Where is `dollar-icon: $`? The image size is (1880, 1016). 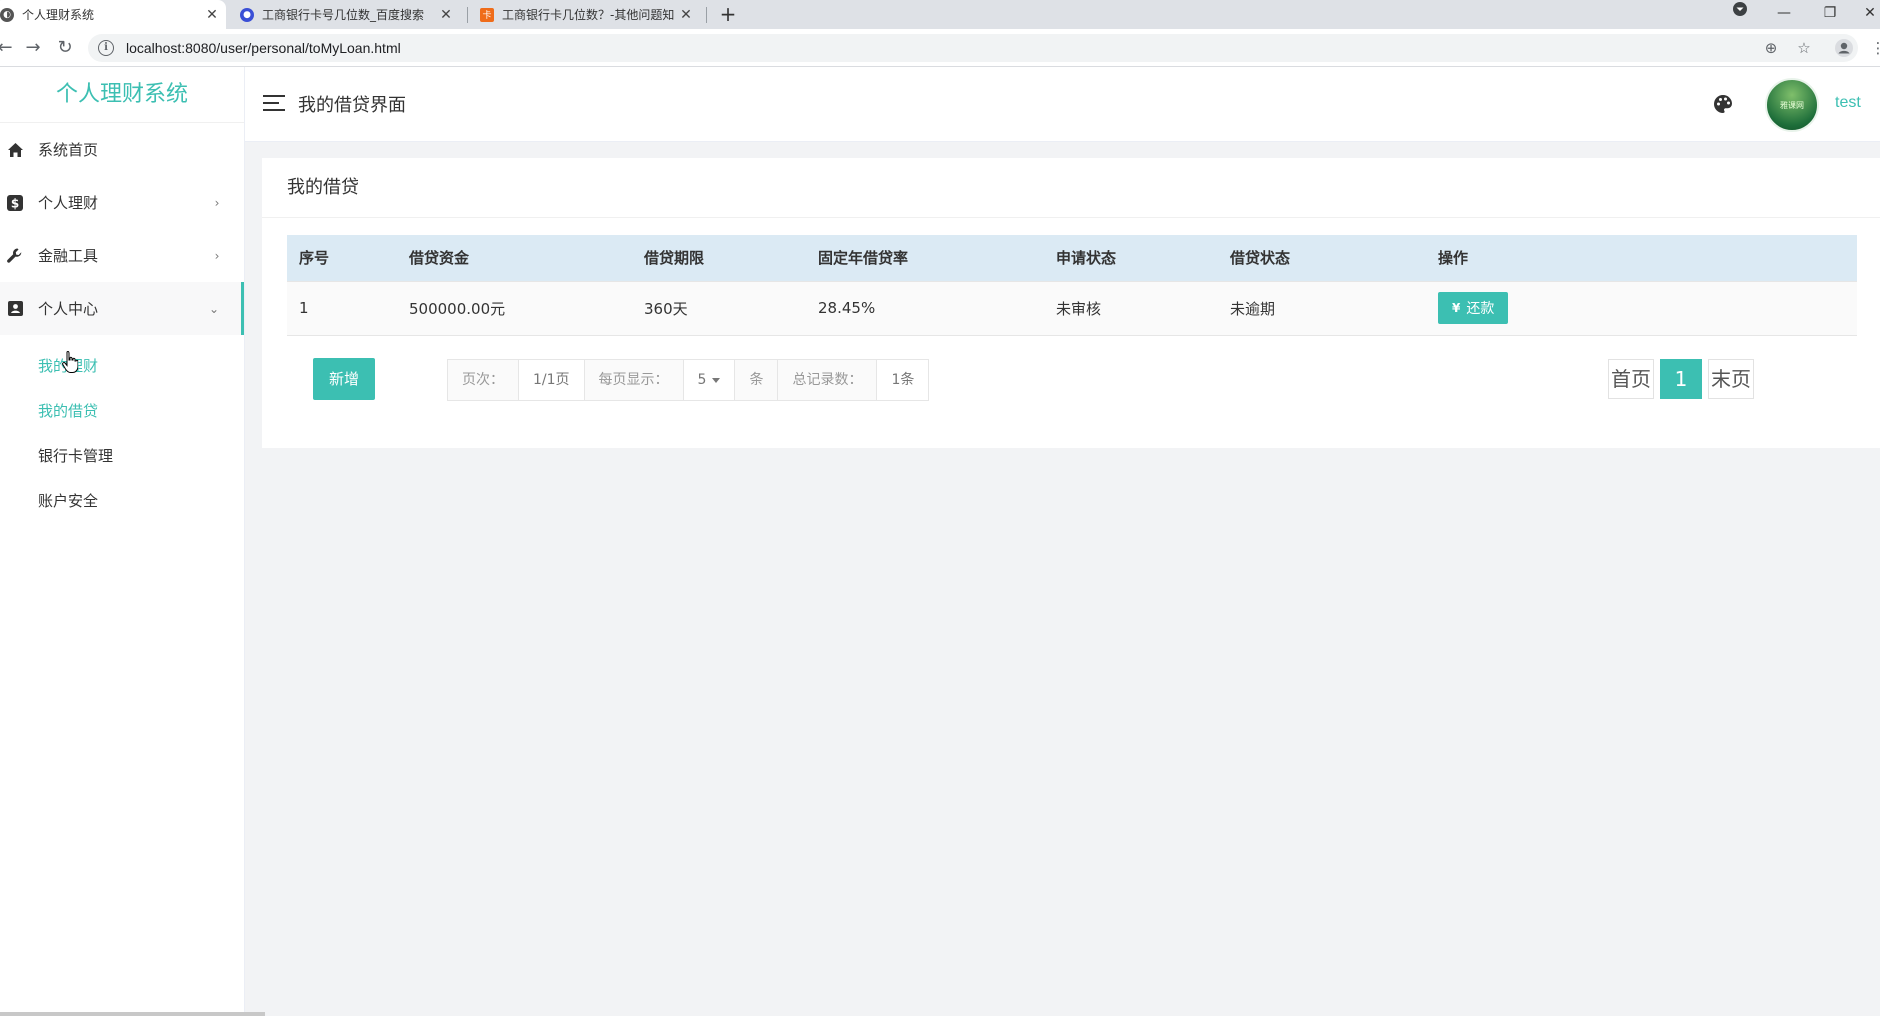 dollar-icon: $ is located at coordinates (15, 203).